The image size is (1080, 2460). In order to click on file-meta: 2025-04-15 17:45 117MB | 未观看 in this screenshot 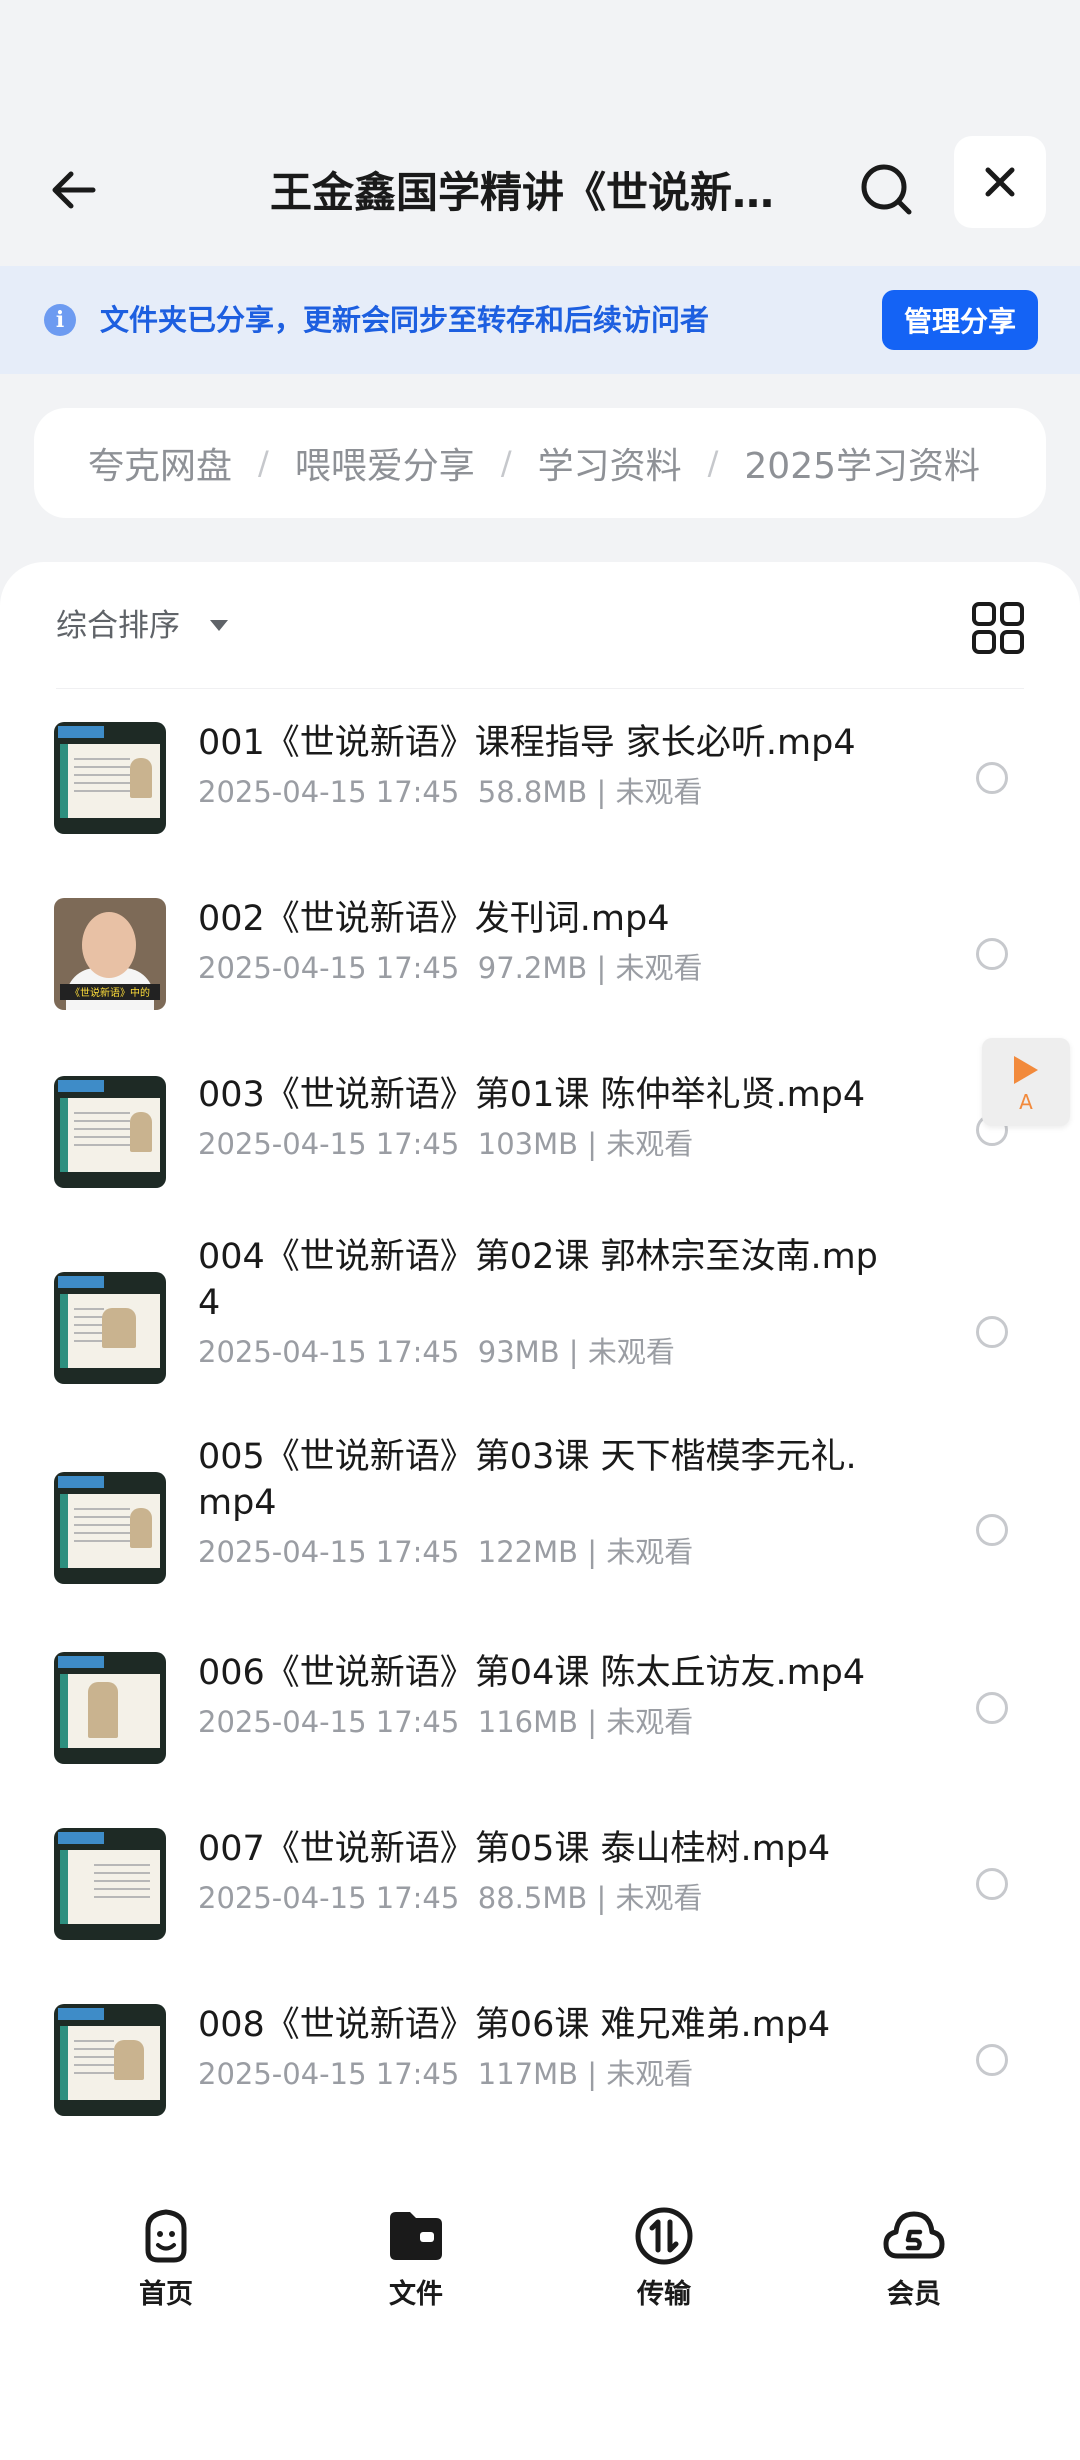, I will do `click(446, 2074)`.